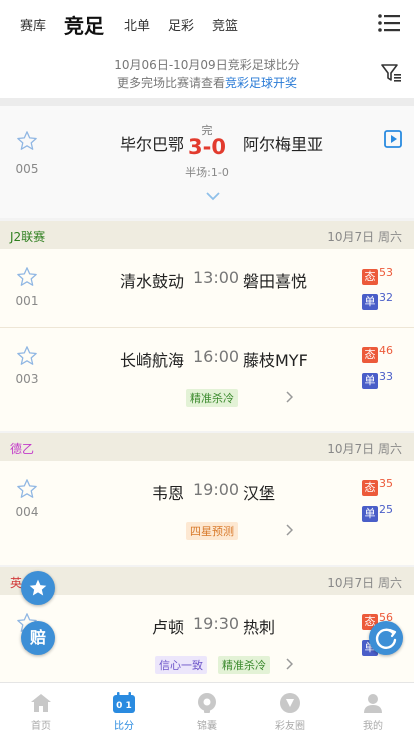 The height and width of the screenshot is (736, 414). What do you see at coordinates (137, 24) in the screenshot?
I see `tab-beidan: 北单` at bounding box center [137, 24].